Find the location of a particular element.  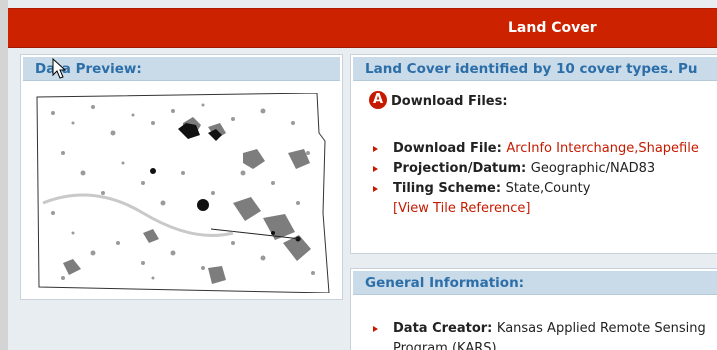

badge-a-icon: A is located at coordinates (378, 100).